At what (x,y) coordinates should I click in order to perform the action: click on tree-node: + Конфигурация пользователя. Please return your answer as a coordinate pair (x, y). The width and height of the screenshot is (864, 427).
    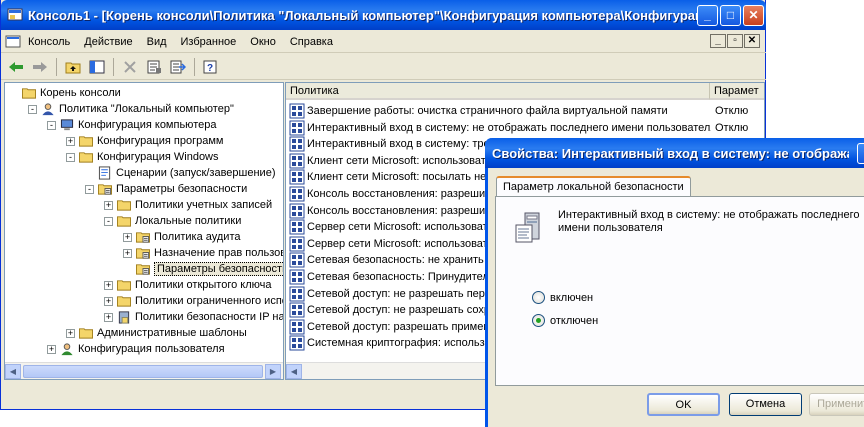
    Looking at the image, I should click on (136, 349).